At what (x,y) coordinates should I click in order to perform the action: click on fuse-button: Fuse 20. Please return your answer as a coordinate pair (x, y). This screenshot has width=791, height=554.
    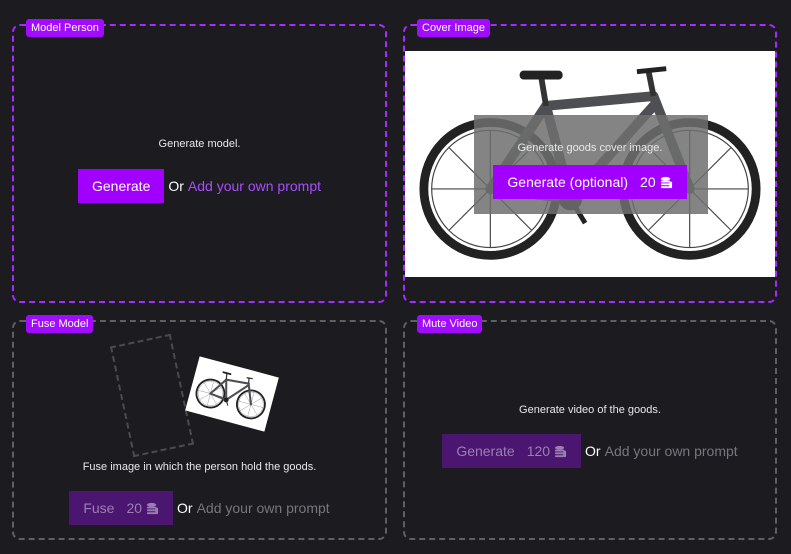
    Looking at the image, I should click on (121, 508).